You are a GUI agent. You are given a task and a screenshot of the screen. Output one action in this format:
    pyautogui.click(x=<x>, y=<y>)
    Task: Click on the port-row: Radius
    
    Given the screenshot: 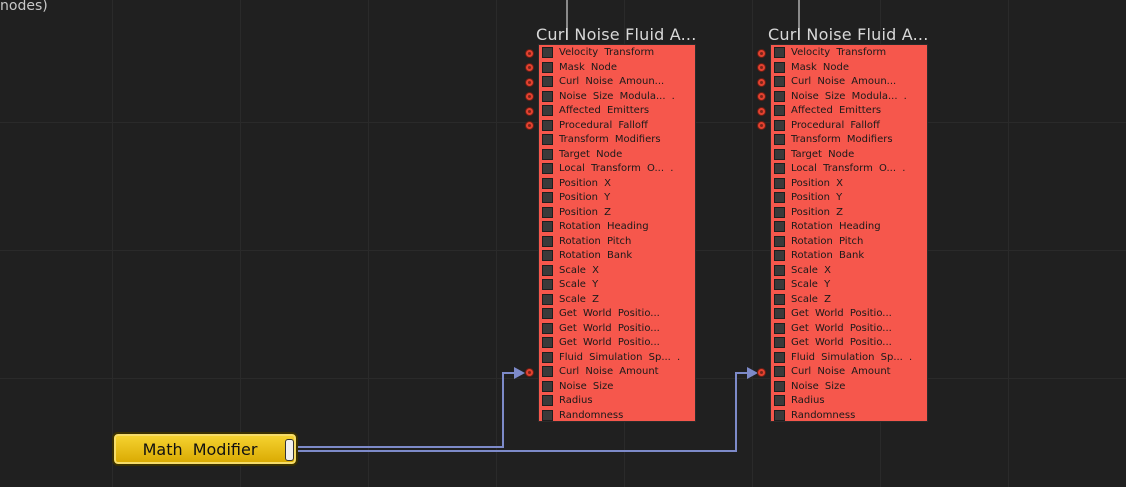 What is the action you would take?
    pyautogui.click(x=849, y=401)
    